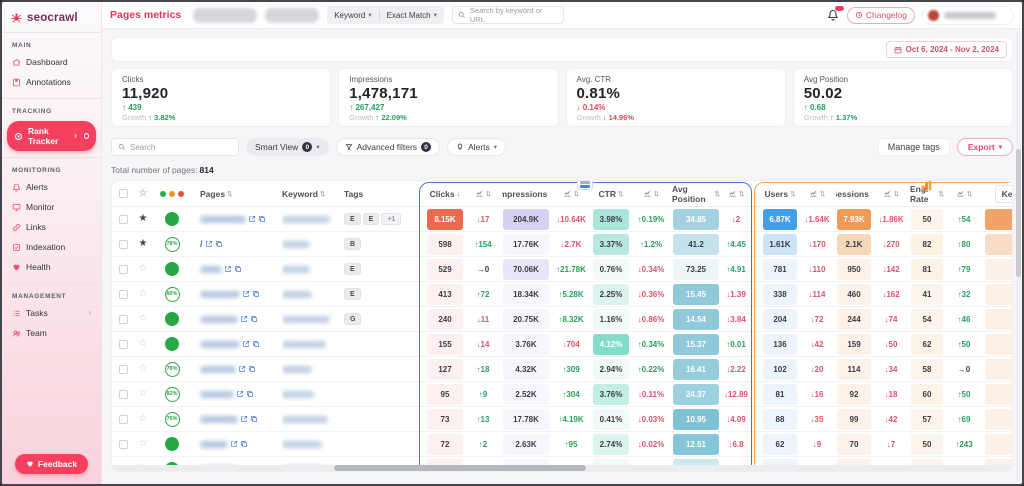 This screenshot has height=486, width=1024. I want to click on sidebar-item-links: Links, so click(51, 227).